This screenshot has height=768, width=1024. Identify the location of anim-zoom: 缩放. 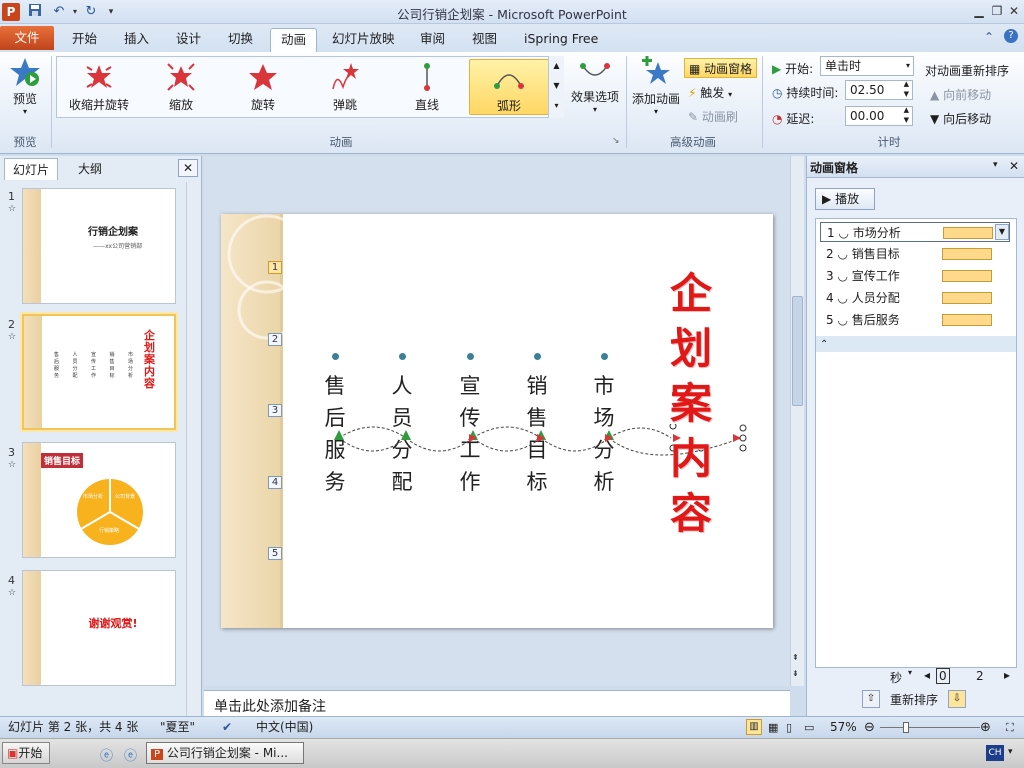
(181, 87).